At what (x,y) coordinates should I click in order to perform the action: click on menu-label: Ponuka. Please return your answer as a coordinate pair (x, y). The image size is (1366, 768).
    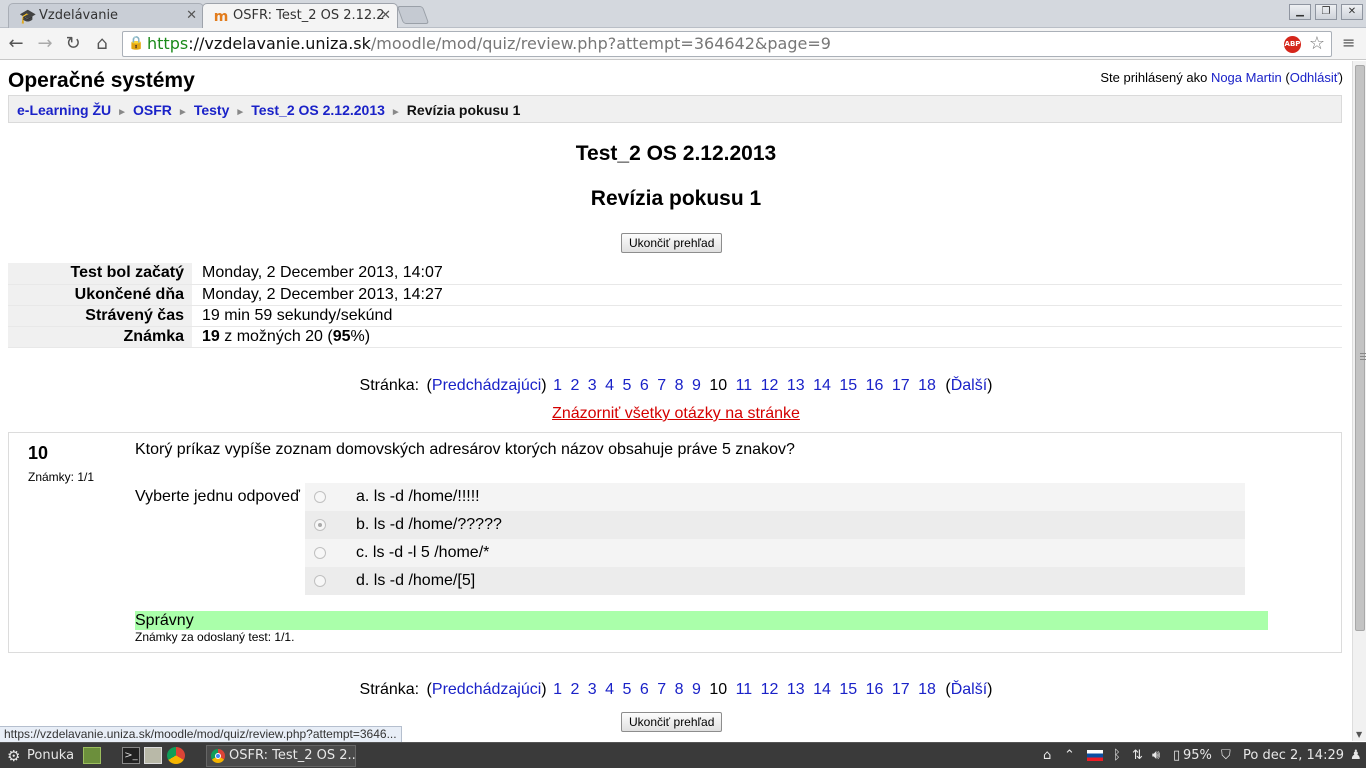
    Looking at the image, I should click on (50, 756).